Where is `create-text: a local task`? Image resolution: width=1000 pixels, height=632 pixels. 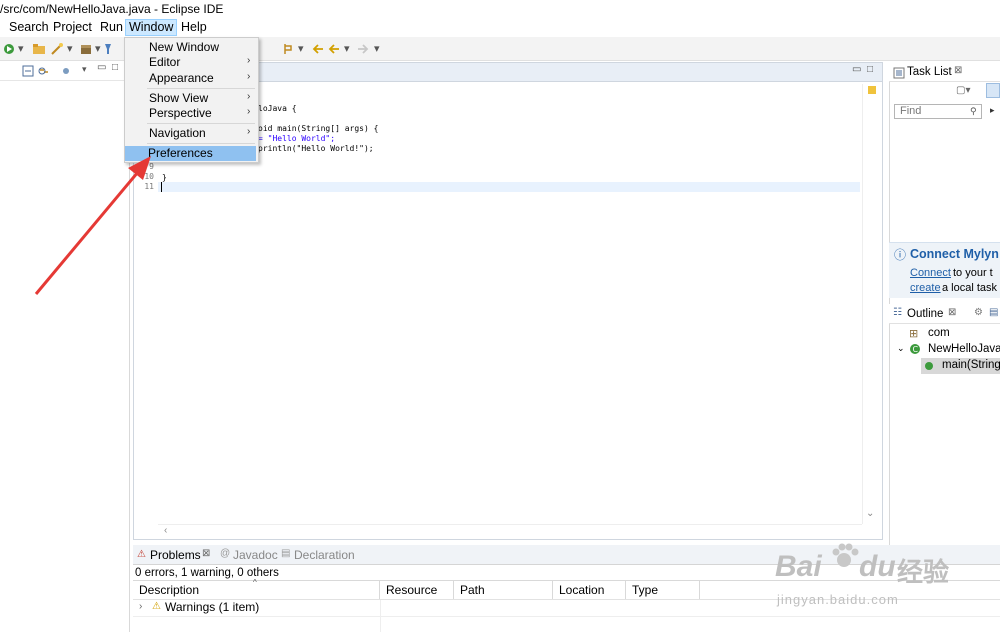 create-text: a local task is located at coordinates (970, 288).